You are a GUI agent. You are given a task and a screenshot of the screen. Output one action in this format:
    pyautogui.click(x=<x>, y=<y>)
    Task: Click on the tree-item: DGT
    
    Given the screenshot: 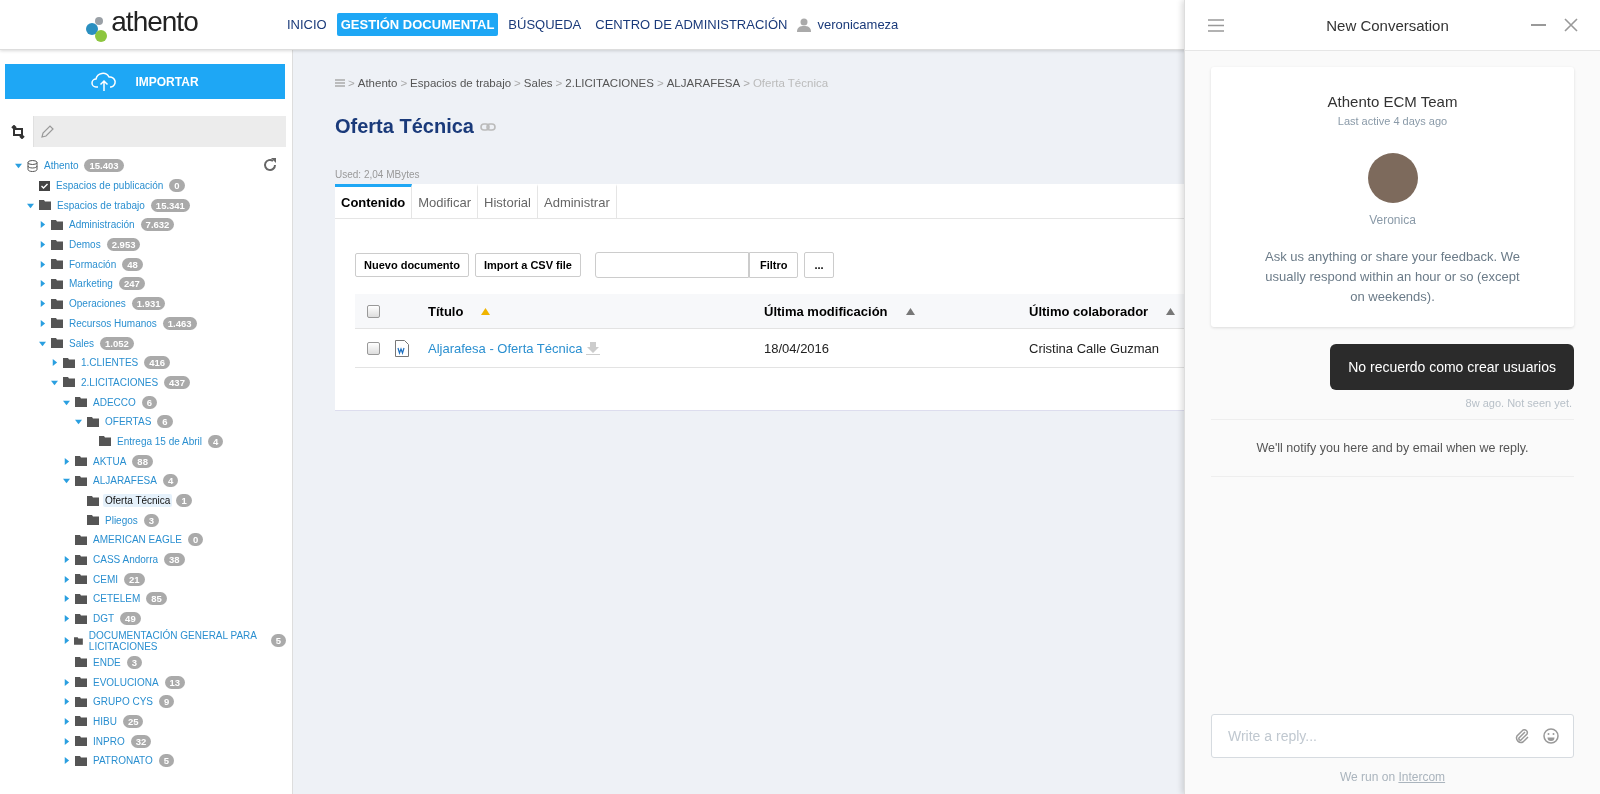 What is the action you would take?
    pyautogui.click(x=104, y=619)
    